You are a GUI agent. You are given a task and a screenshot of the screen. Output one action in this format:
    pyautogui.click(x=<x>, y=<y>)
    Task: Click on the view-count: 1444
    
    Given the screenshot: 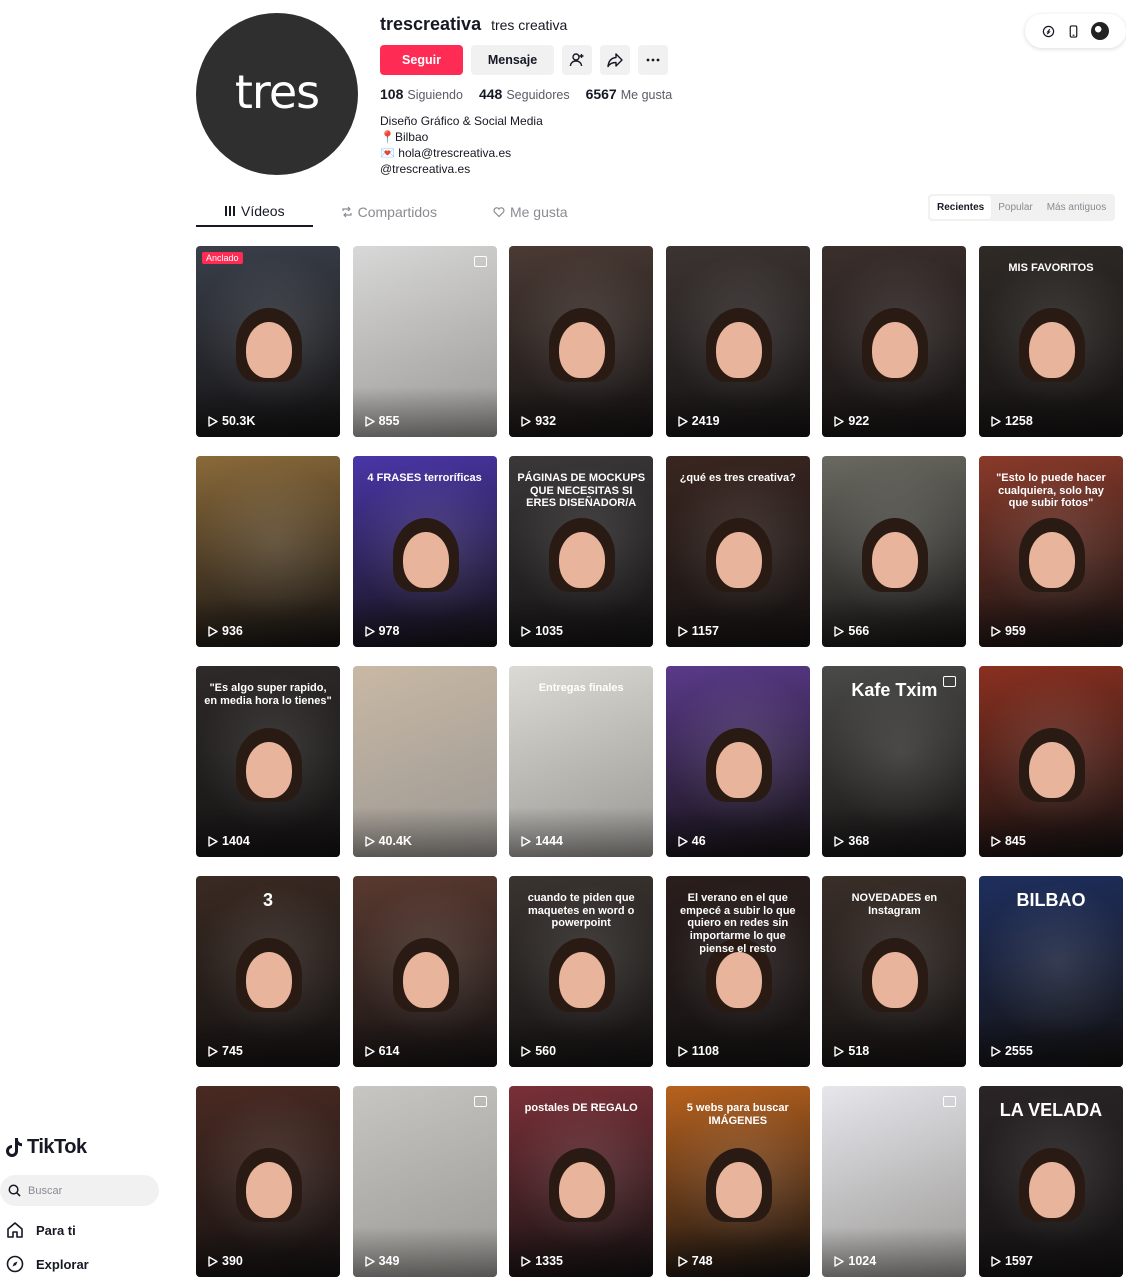 What is the action you would take?
    pyautogui.click(x=542, y=841)
    